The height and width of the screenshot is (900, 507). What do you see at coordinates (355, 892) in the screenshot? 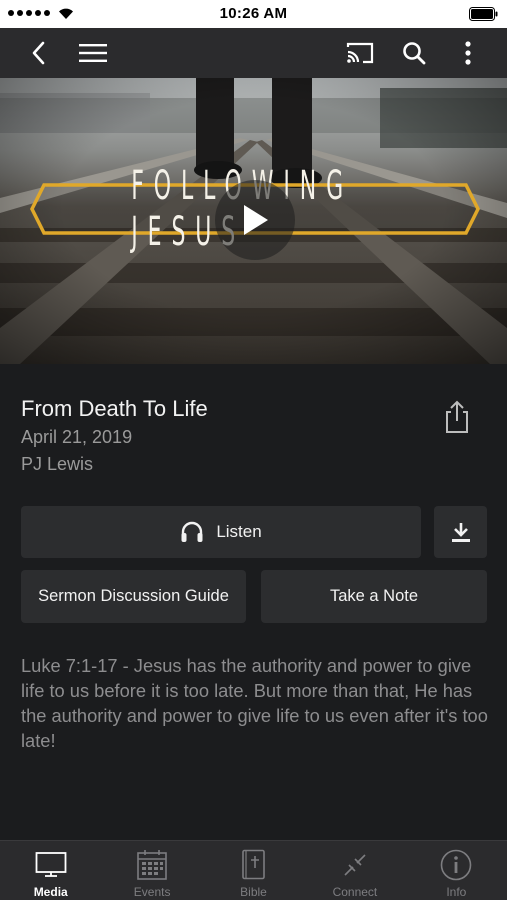
I see `tab-label: Connect` at bounding box center [355, 892].